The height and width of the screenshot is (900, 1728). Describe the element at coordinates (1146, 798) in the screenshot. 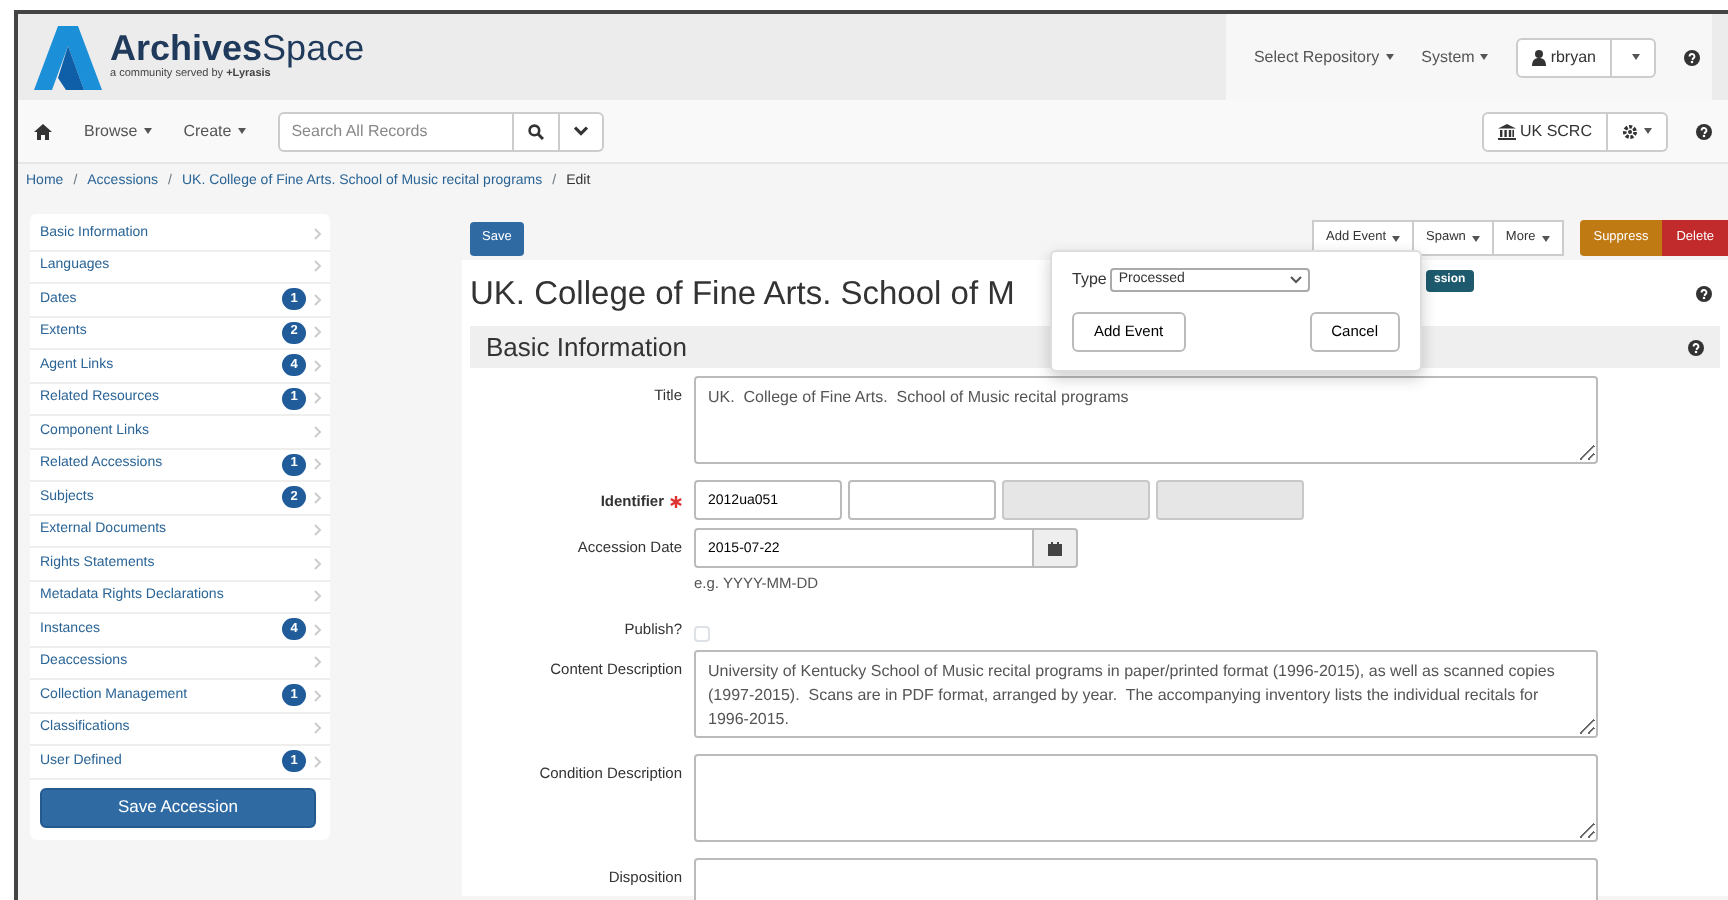

I see `text-area-field` at that location.